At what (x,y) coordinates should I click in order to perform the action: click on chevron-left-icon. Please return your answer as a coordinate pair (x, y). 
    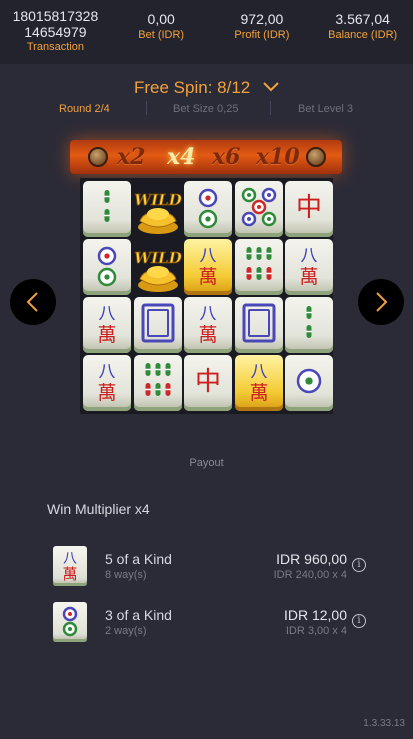
    Looking at the image, I should click on (32, 302).